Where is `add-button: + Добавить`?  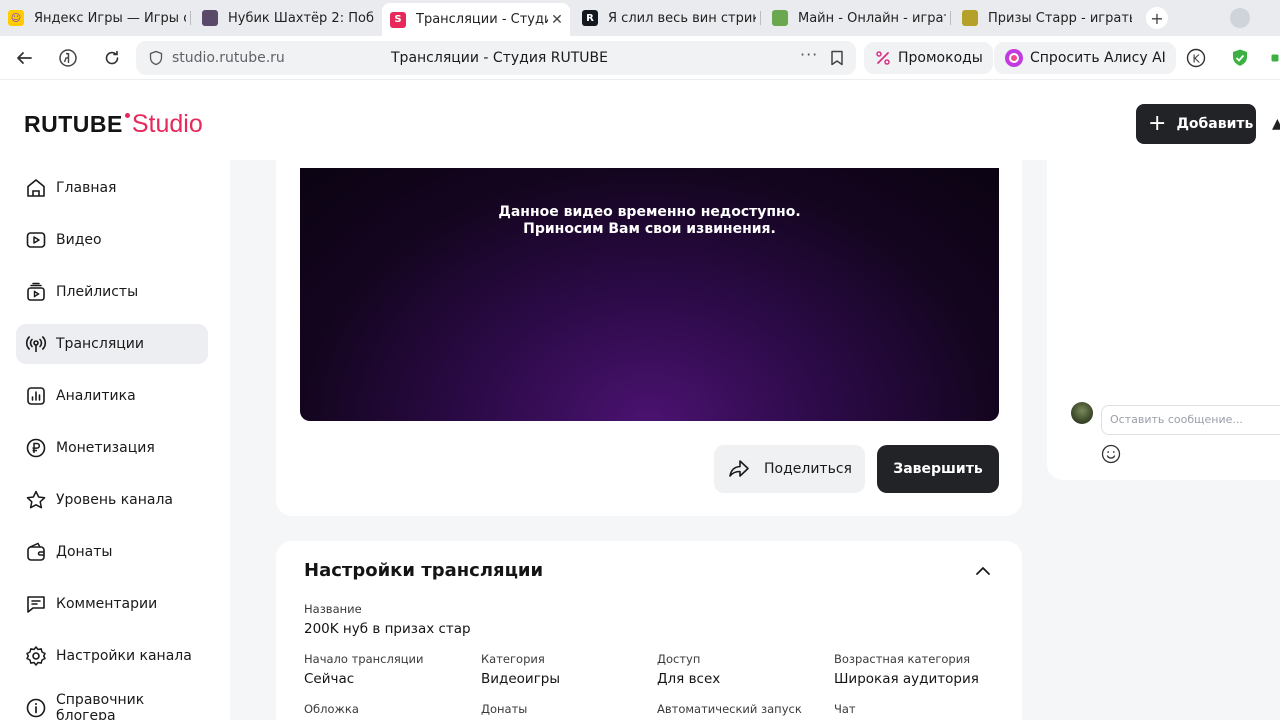
add-button: + Добавить is located at coordinates (1196, 124).